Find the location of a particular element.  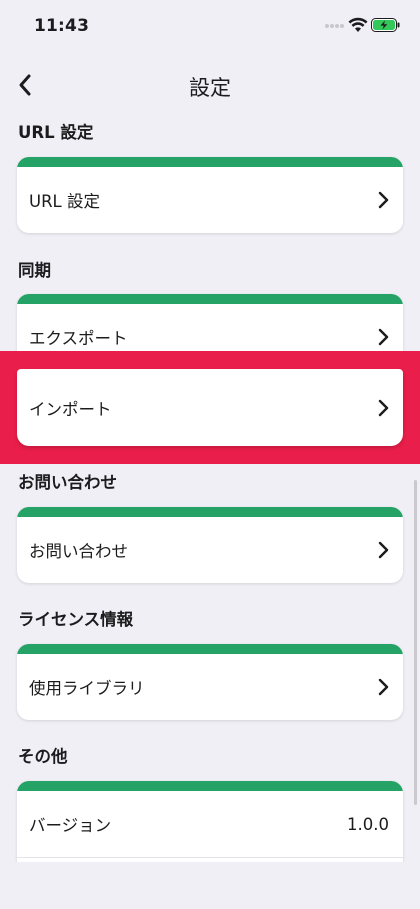

row-label: バージョン is located at coordinates (70, 825).